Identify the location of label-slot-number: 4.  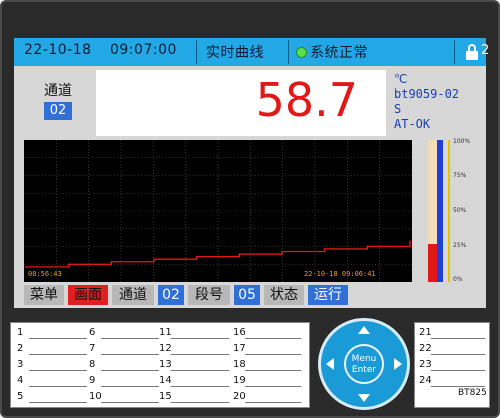
(20, 380).